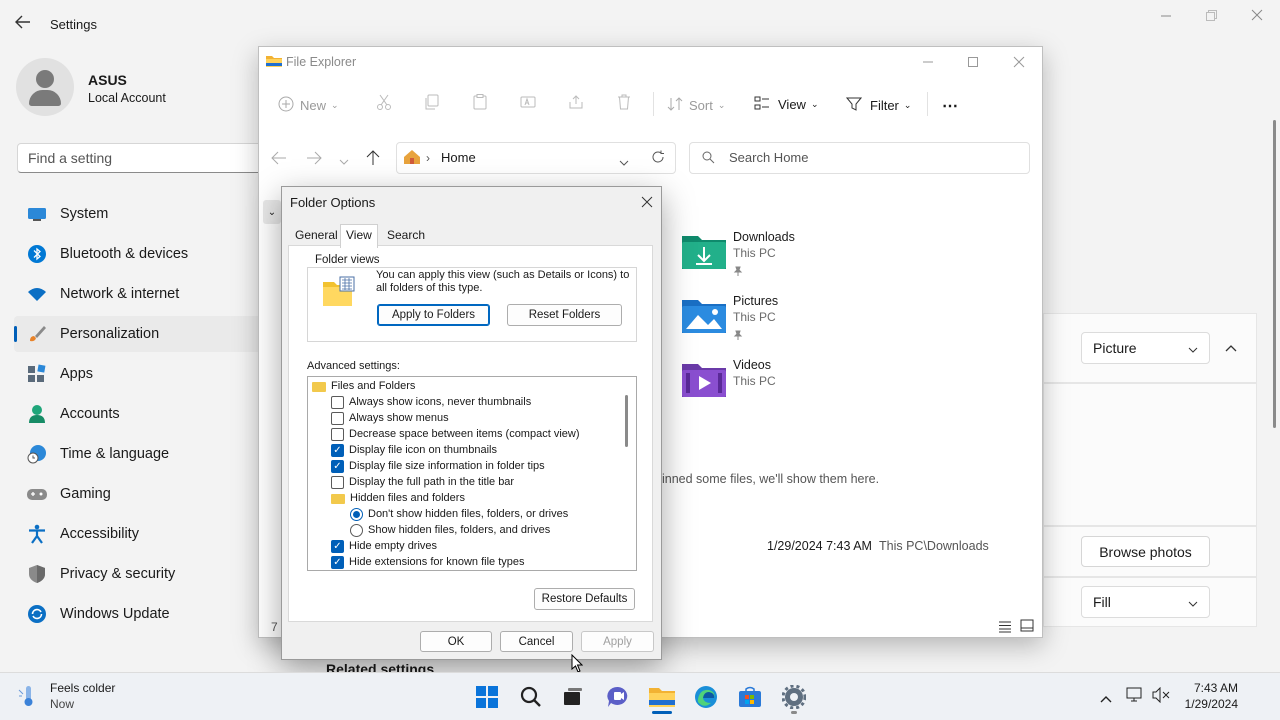  What do you see at coordinates (755, 301) in the screenshot?
I see `quick-access-name: Pictures` at bounding box center [755, 301].